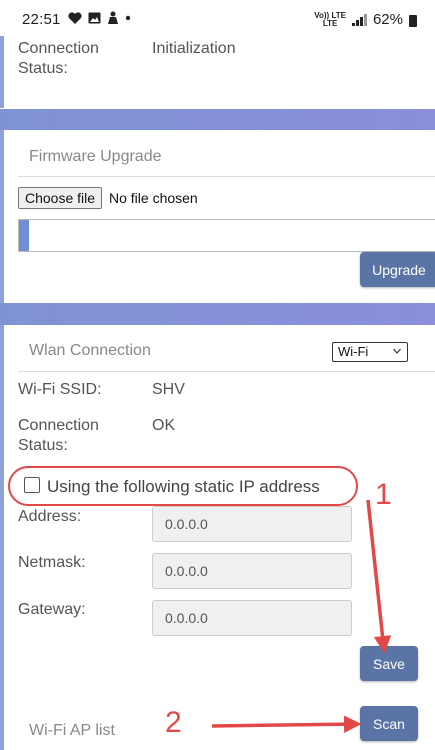 This screenshot has width=435, height=750. What do you see at coordinates (301, 616) in the screenshot?
I see `annotation-arrows` at bounding box center [301, 616].